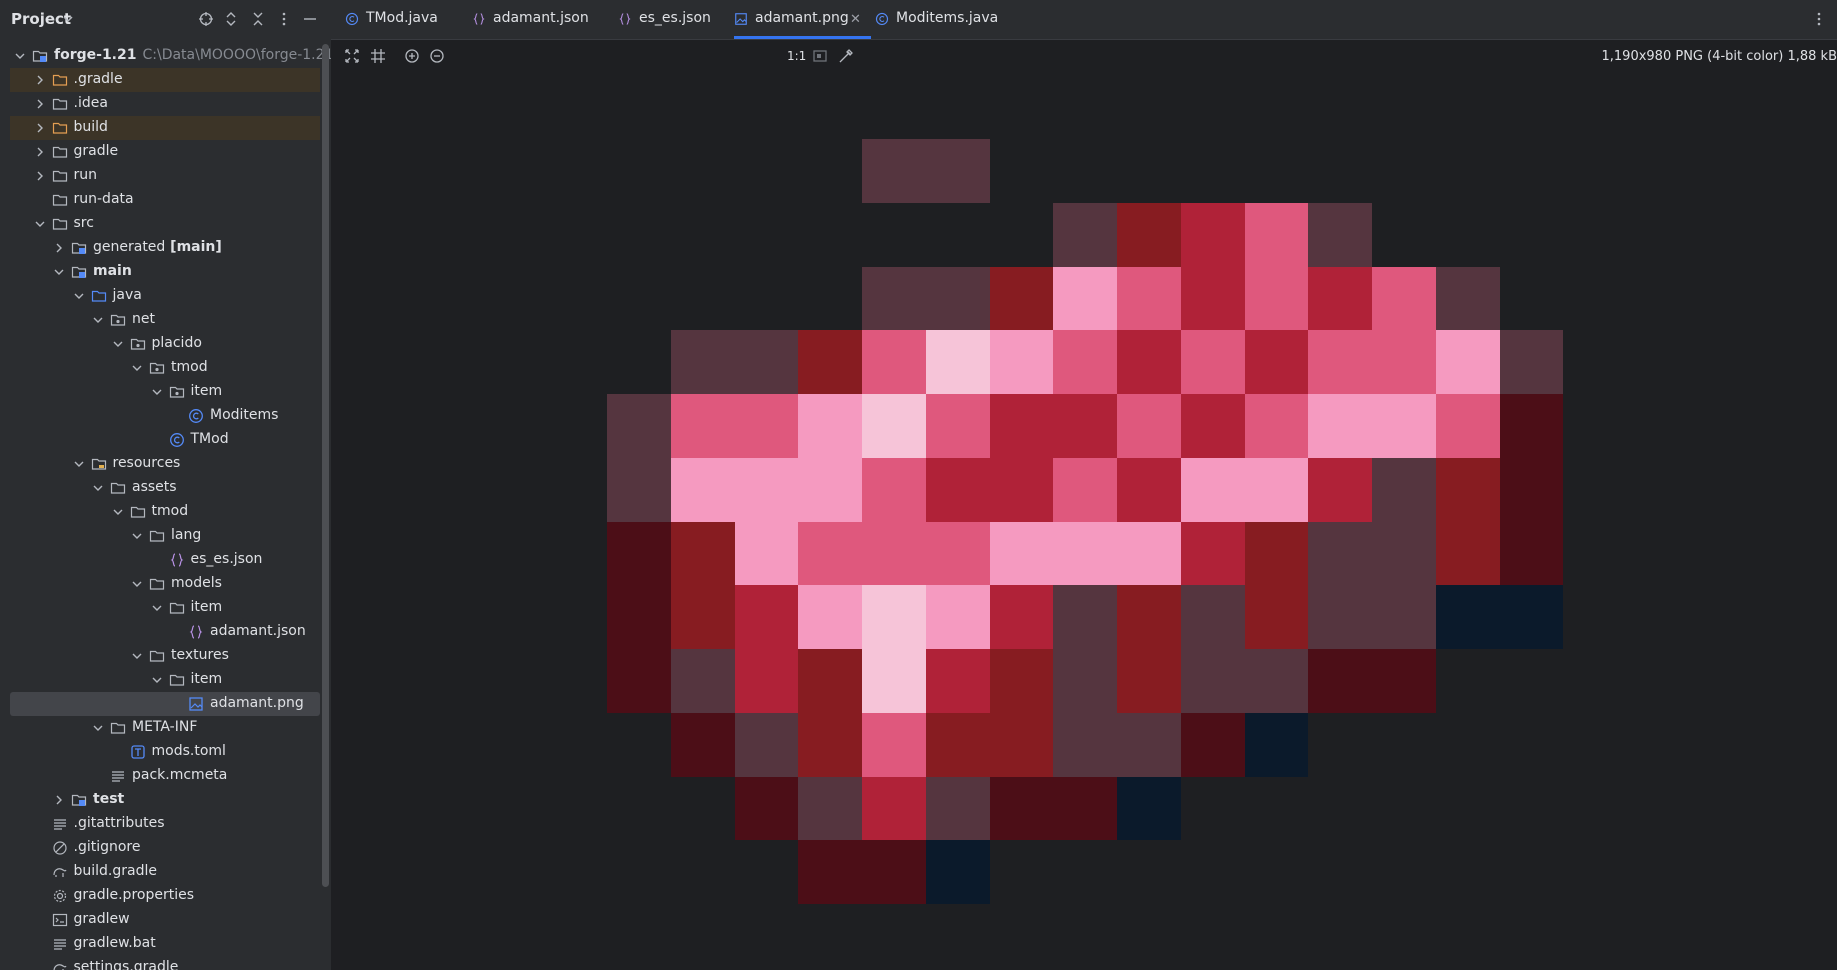 The height and width of the screenshot is (970, 1837). Describe the element at coordinates (165, 128) in the screenshot. I see `tree-item: build` at that location.